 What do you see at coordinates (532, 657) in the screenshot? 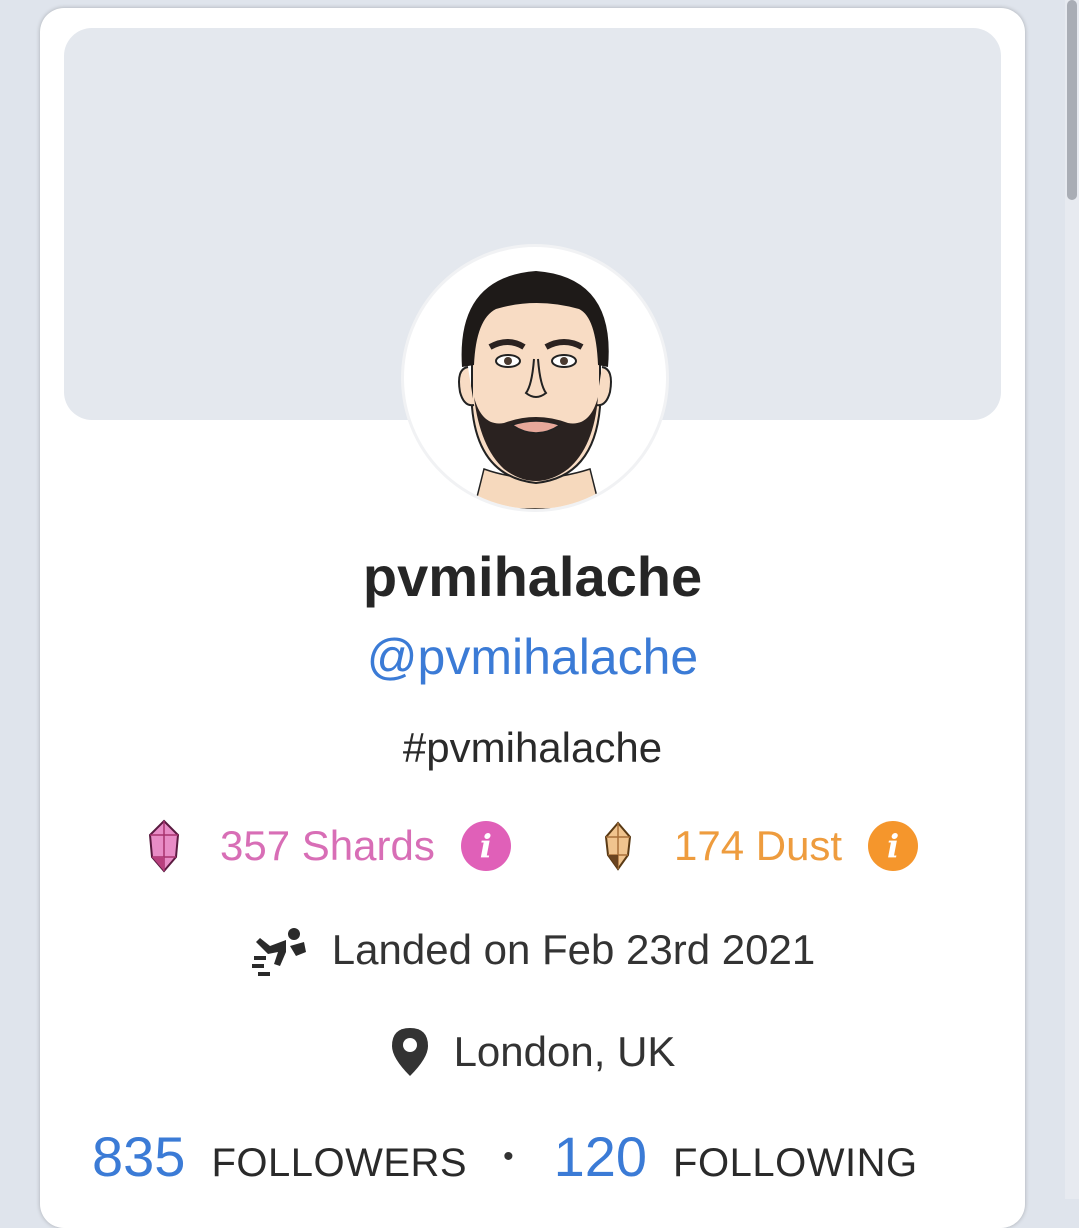
I see `user-handle-link: @pvmihalache` at bounding box center [532, 657].